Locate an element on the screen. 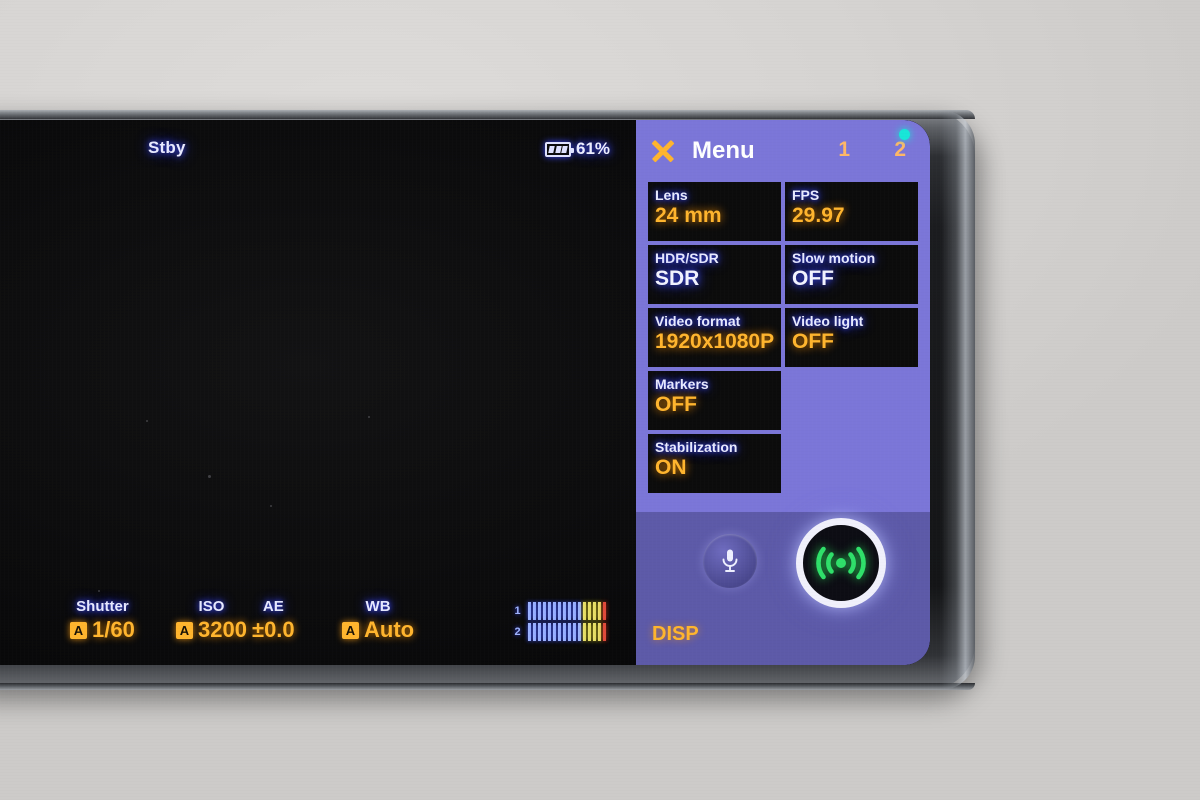 The width and height of the screenshot is (1200, 800). setting-tile-slow-motion: Slow motion OFF is located at coordinates (851, 274).